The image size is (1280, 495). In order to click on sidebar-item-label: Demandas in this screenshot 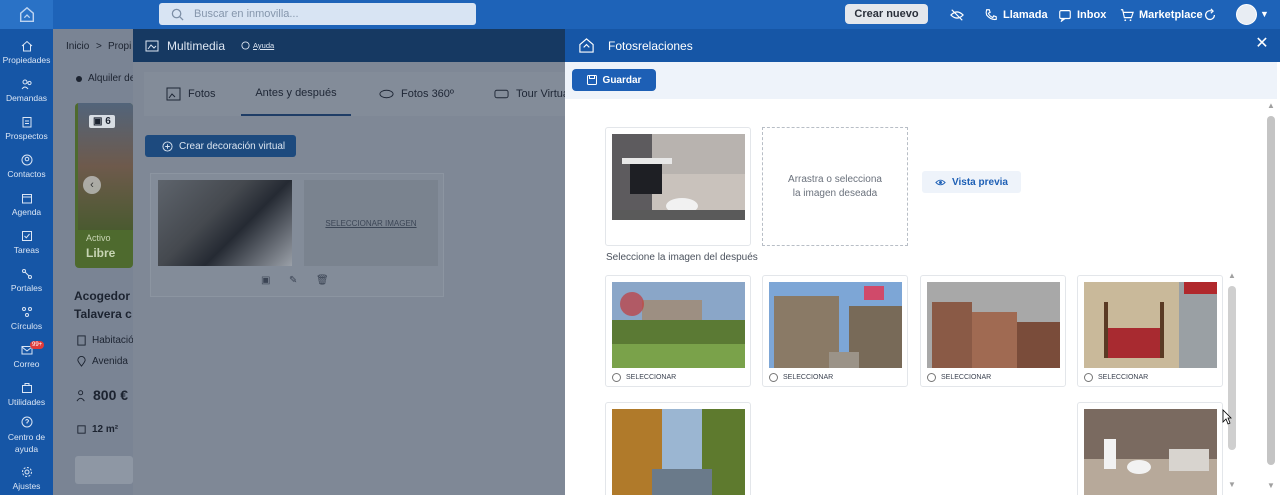, I will do `click(26, 98)`.